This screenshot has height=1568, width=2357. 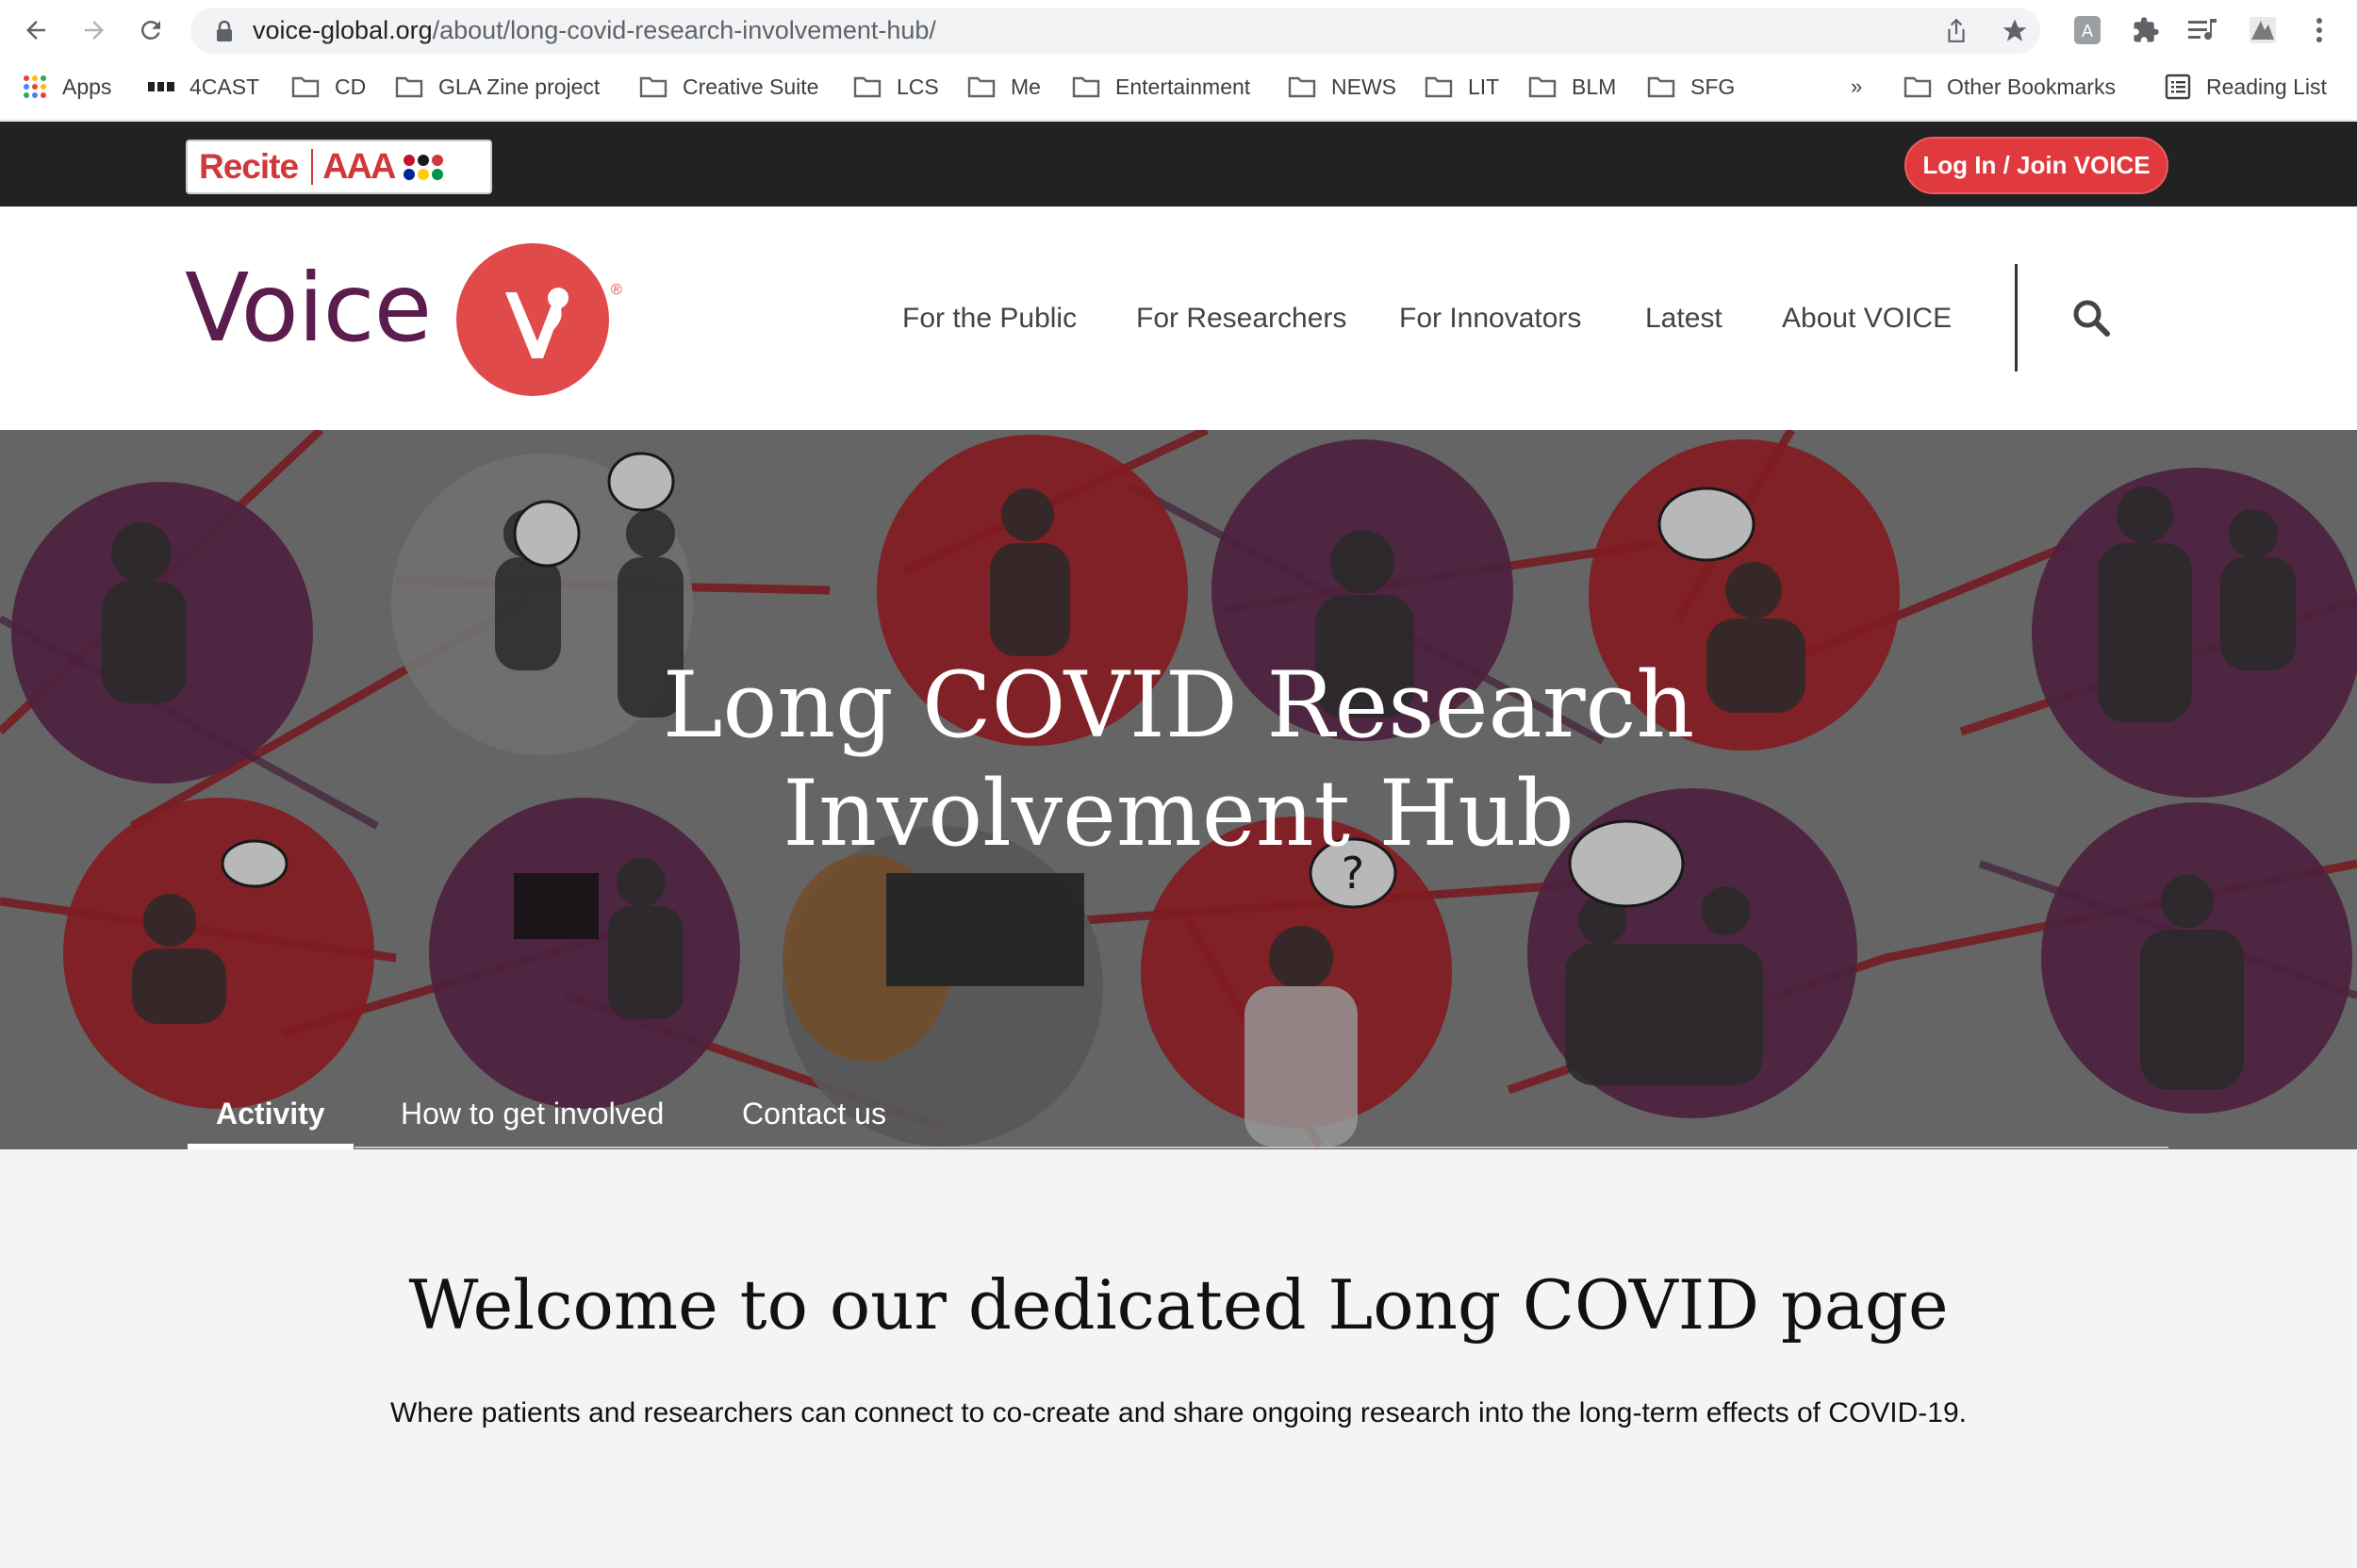 What do you see at coordinates (918, 86) in the screenshot?
I see `bookmark-label: LCS` at bounding box center [918, 86].